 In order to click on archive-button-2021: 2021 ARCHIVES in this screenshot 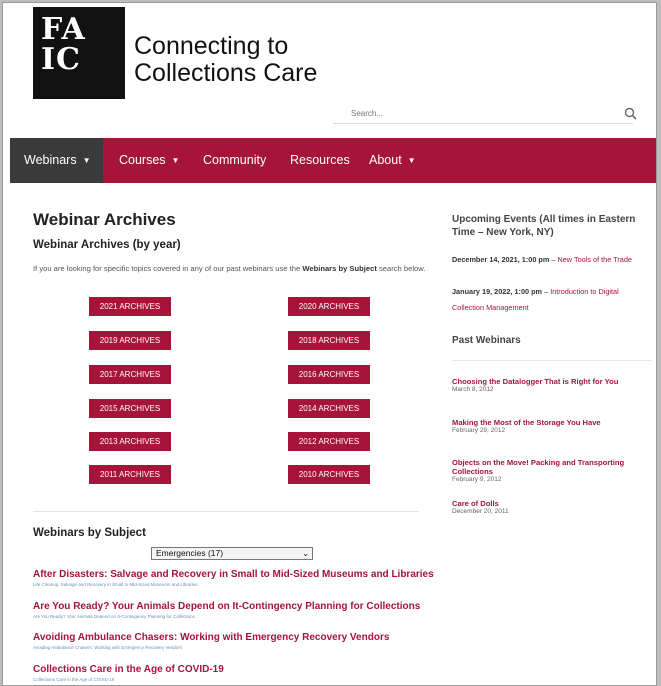, I will do `click(130, 306)`.